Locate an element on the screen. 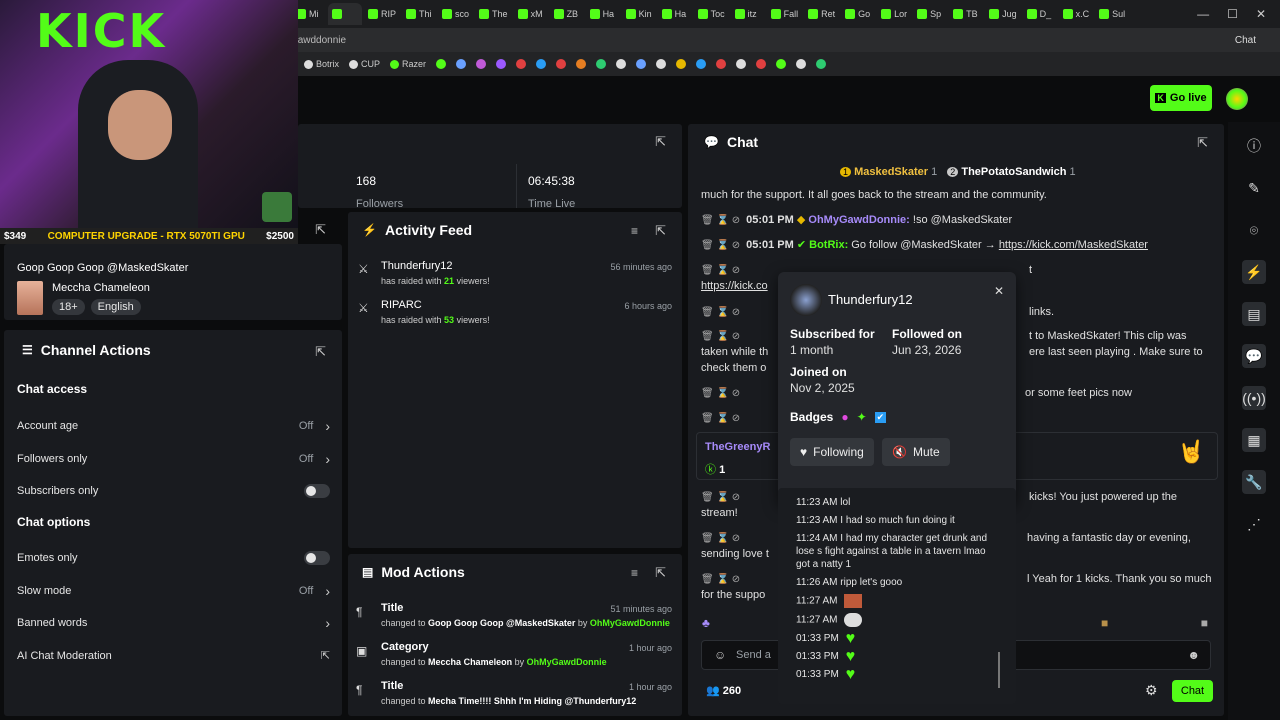  user-avatar is located at coordinates (806, 300).